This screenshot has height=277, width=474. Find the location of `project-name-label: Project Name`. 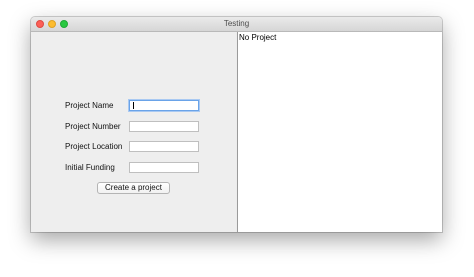

project-name-label: Project Name is located at coordinates (89, 105).